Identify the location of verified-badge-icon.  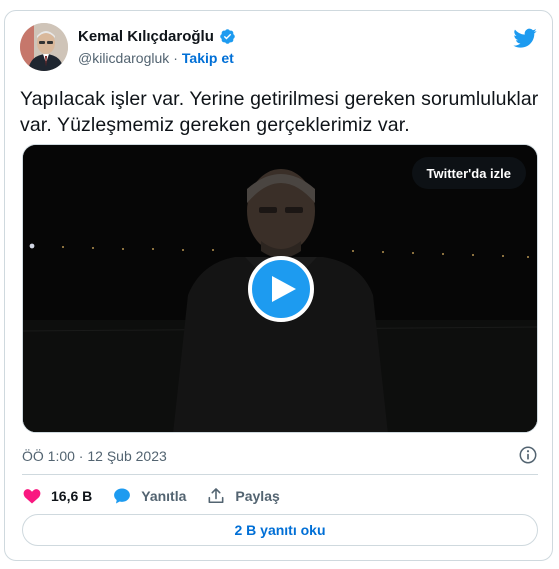
(227, 36).